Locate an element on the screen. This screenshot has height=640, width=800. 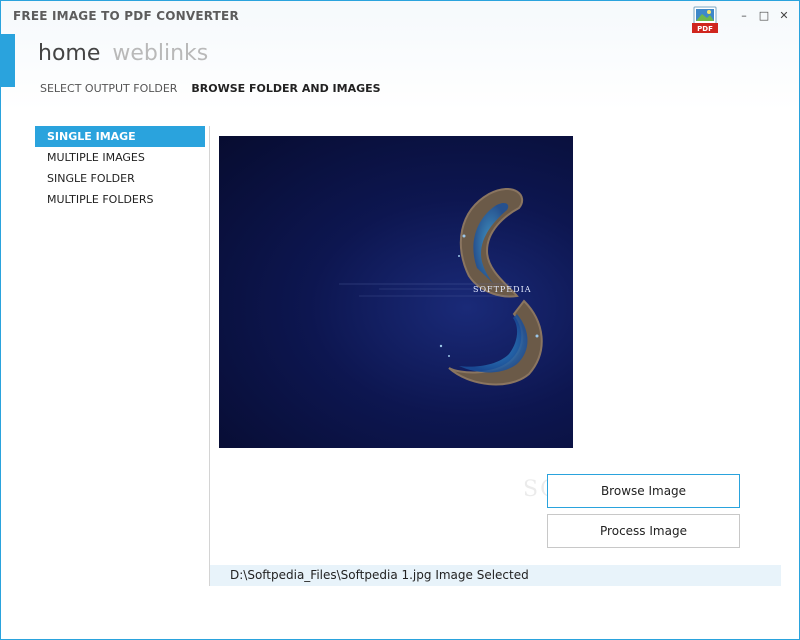
pdf-app-icon: PDF is located at coordinates (706, 20).